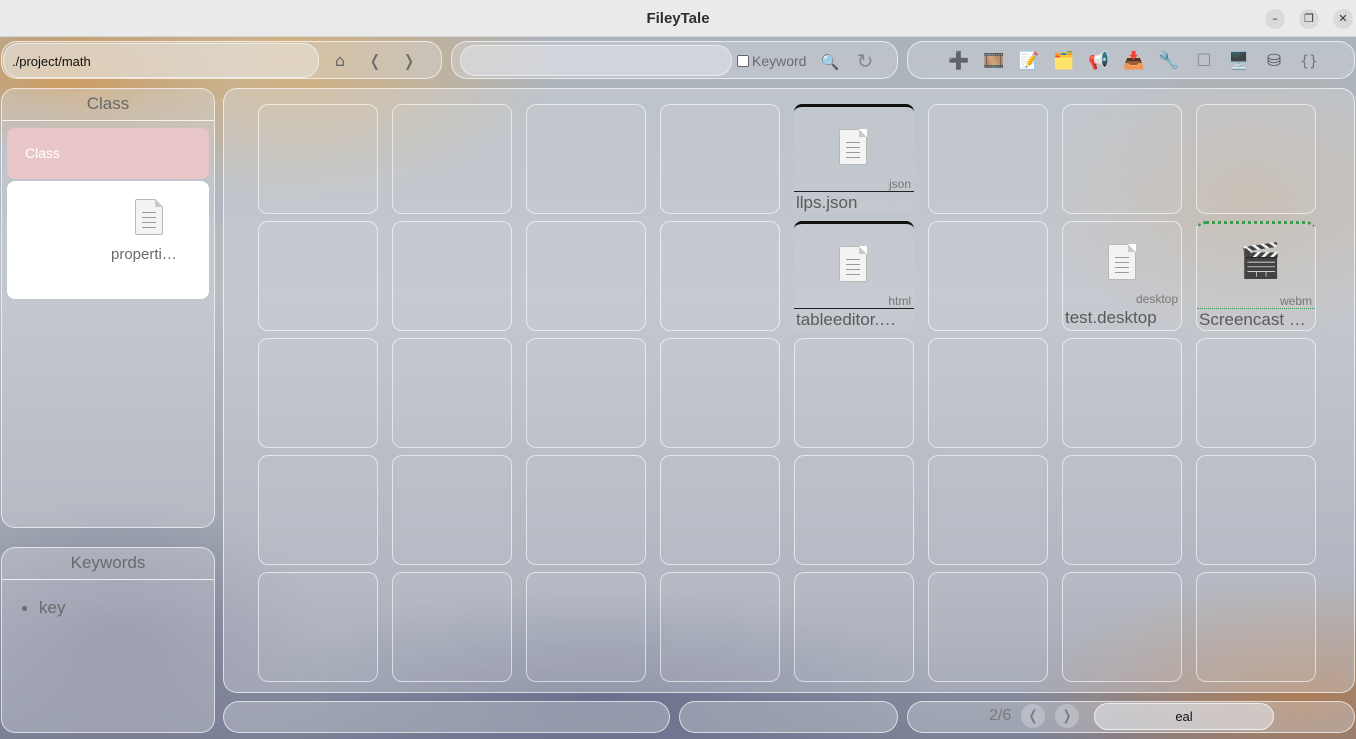 The image size is (1356, 739). I want to click on file-name: test.desktop, so click(1111, 317).